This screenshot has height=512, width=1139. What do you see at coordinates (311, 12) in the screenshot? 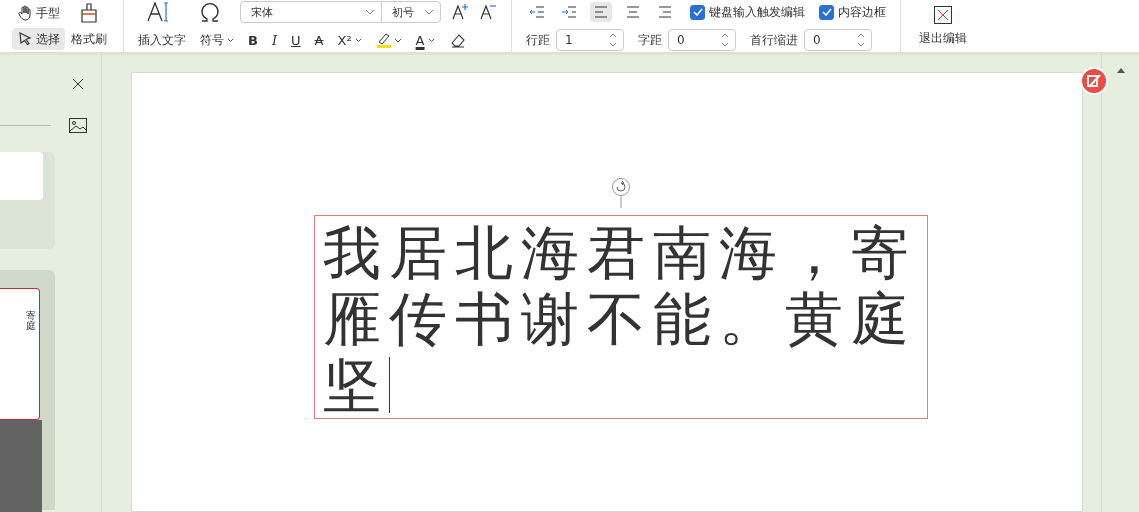
I see `font-family-dropdown: 宋体` at bounding box center [311, 12].